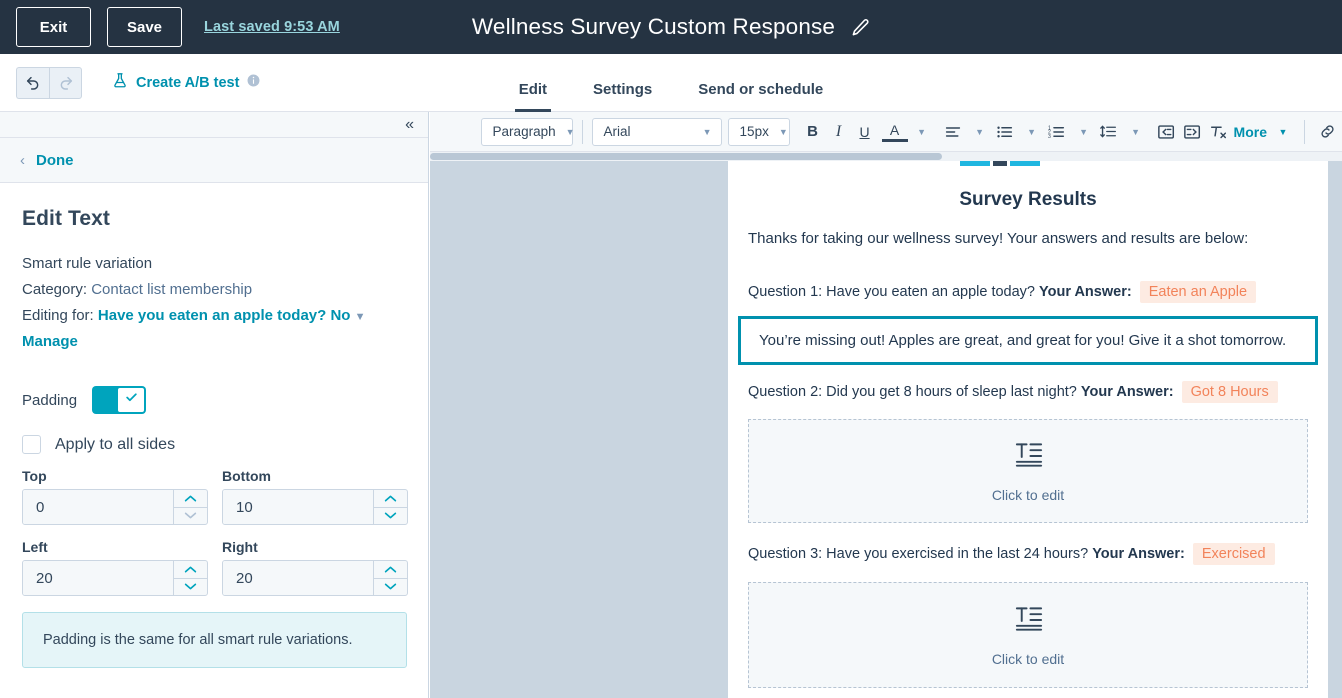 The height and width of the screenshot is (698, 1342). Describe the element at coordinates (894, 132) in the screenshot. I see `font-color-button: A` at that location.